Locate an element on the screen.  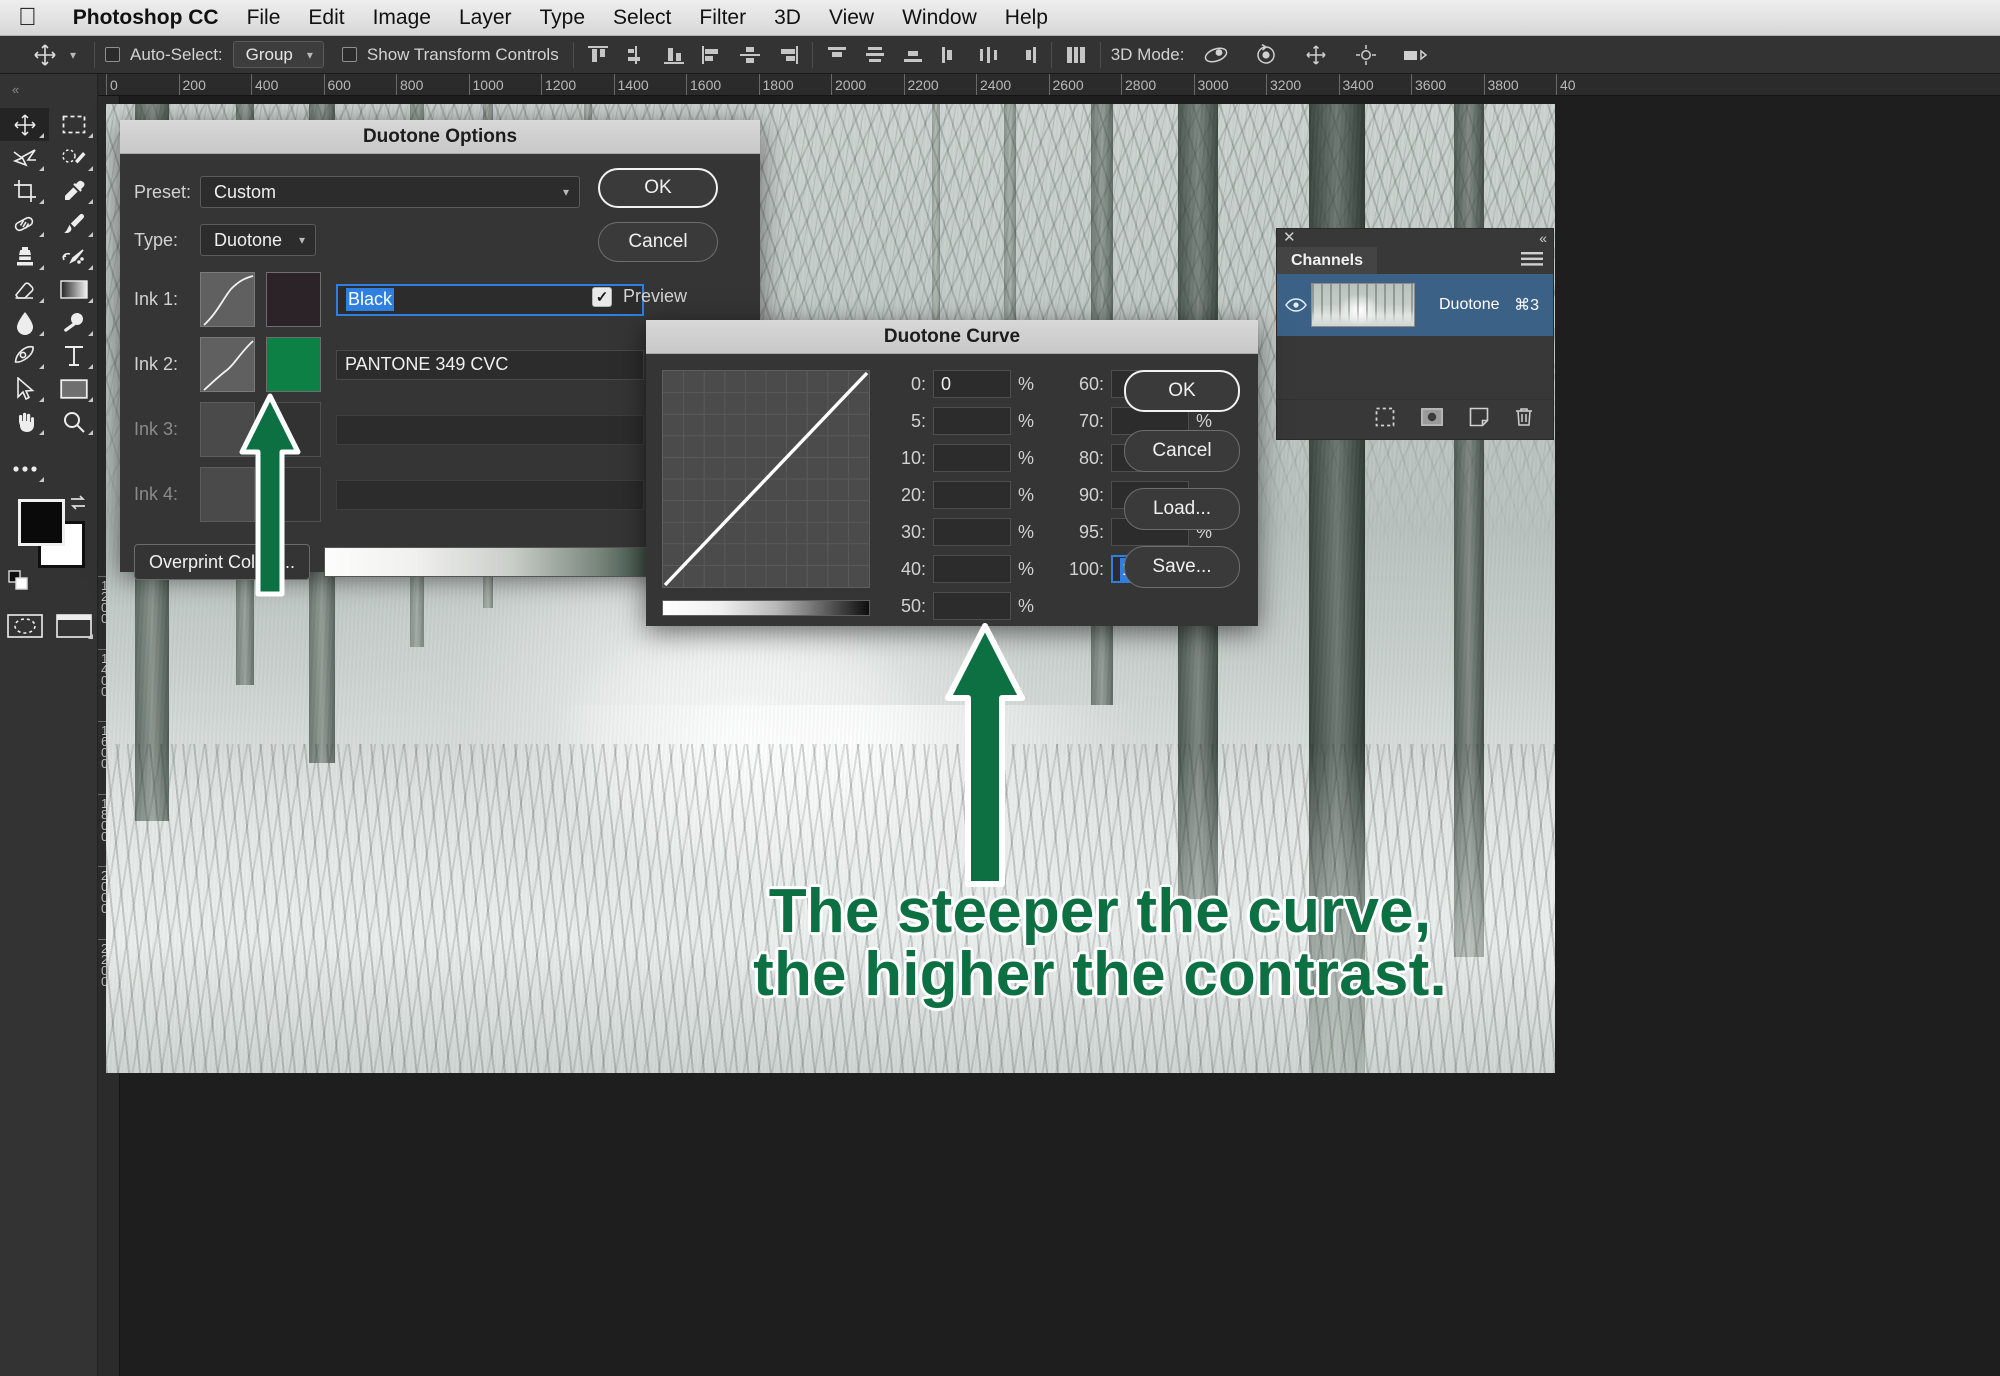
tool-lasso is located at coordinates (24, 157).